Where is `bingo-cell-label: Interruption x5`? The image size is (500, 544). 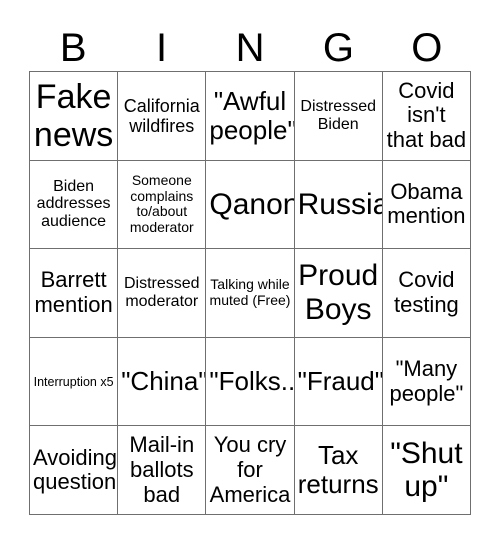
bingo-cell-label: Interruption x5 is located at coordinates (73, 381).